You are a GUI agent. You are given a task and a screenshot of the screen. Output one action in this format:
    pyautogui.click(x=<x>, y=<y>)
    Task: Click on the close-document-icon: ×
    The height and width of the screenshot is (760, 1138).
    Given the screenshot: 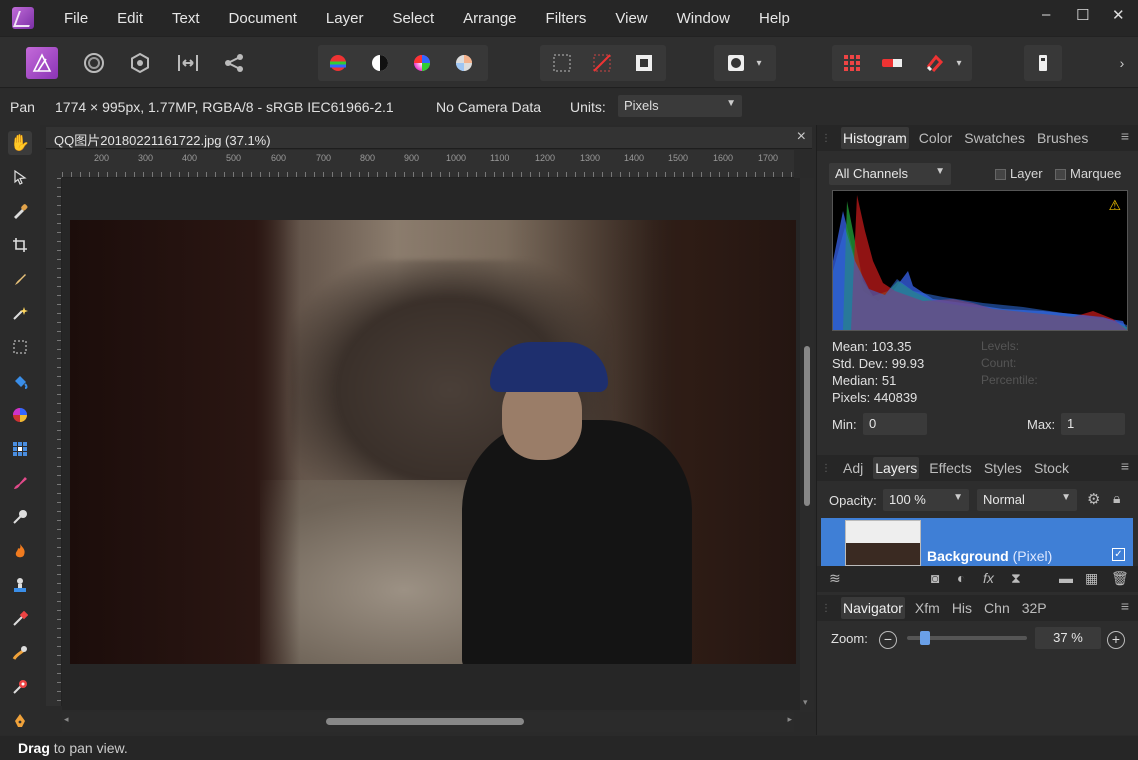 What is the action you would take?
    pyautogui.click(x=801, y=137)
    